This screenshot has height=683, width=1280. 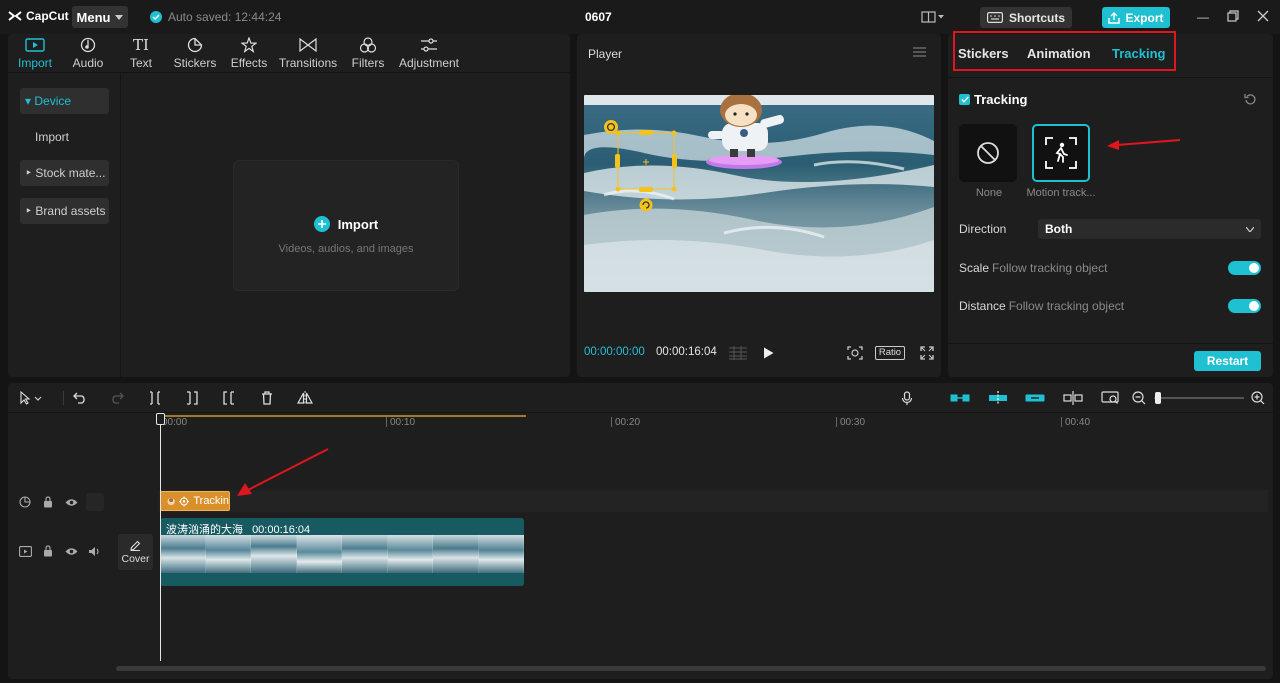 I want to click on effects-icon, so click(x=249, y=45).